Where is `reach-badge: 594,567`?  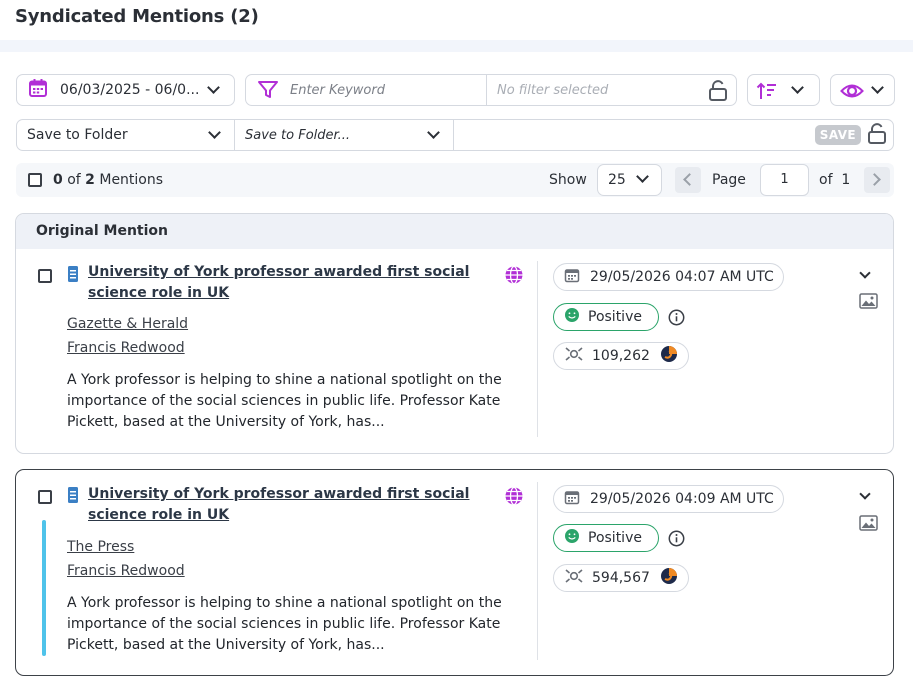
reach-badge: 594,567 is located at coordinates (621, 578).